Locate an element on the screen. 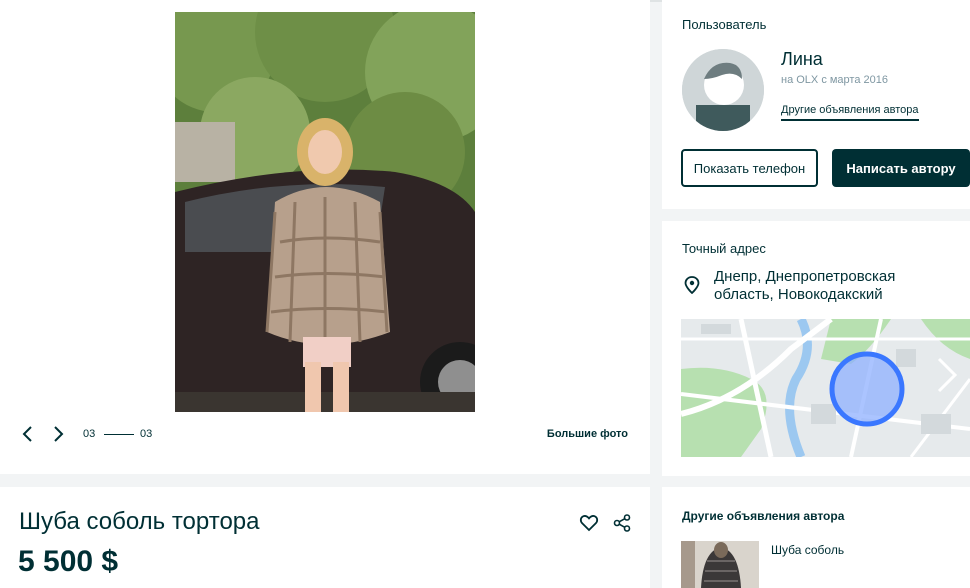  location-map is located at coordinates (825, 388).